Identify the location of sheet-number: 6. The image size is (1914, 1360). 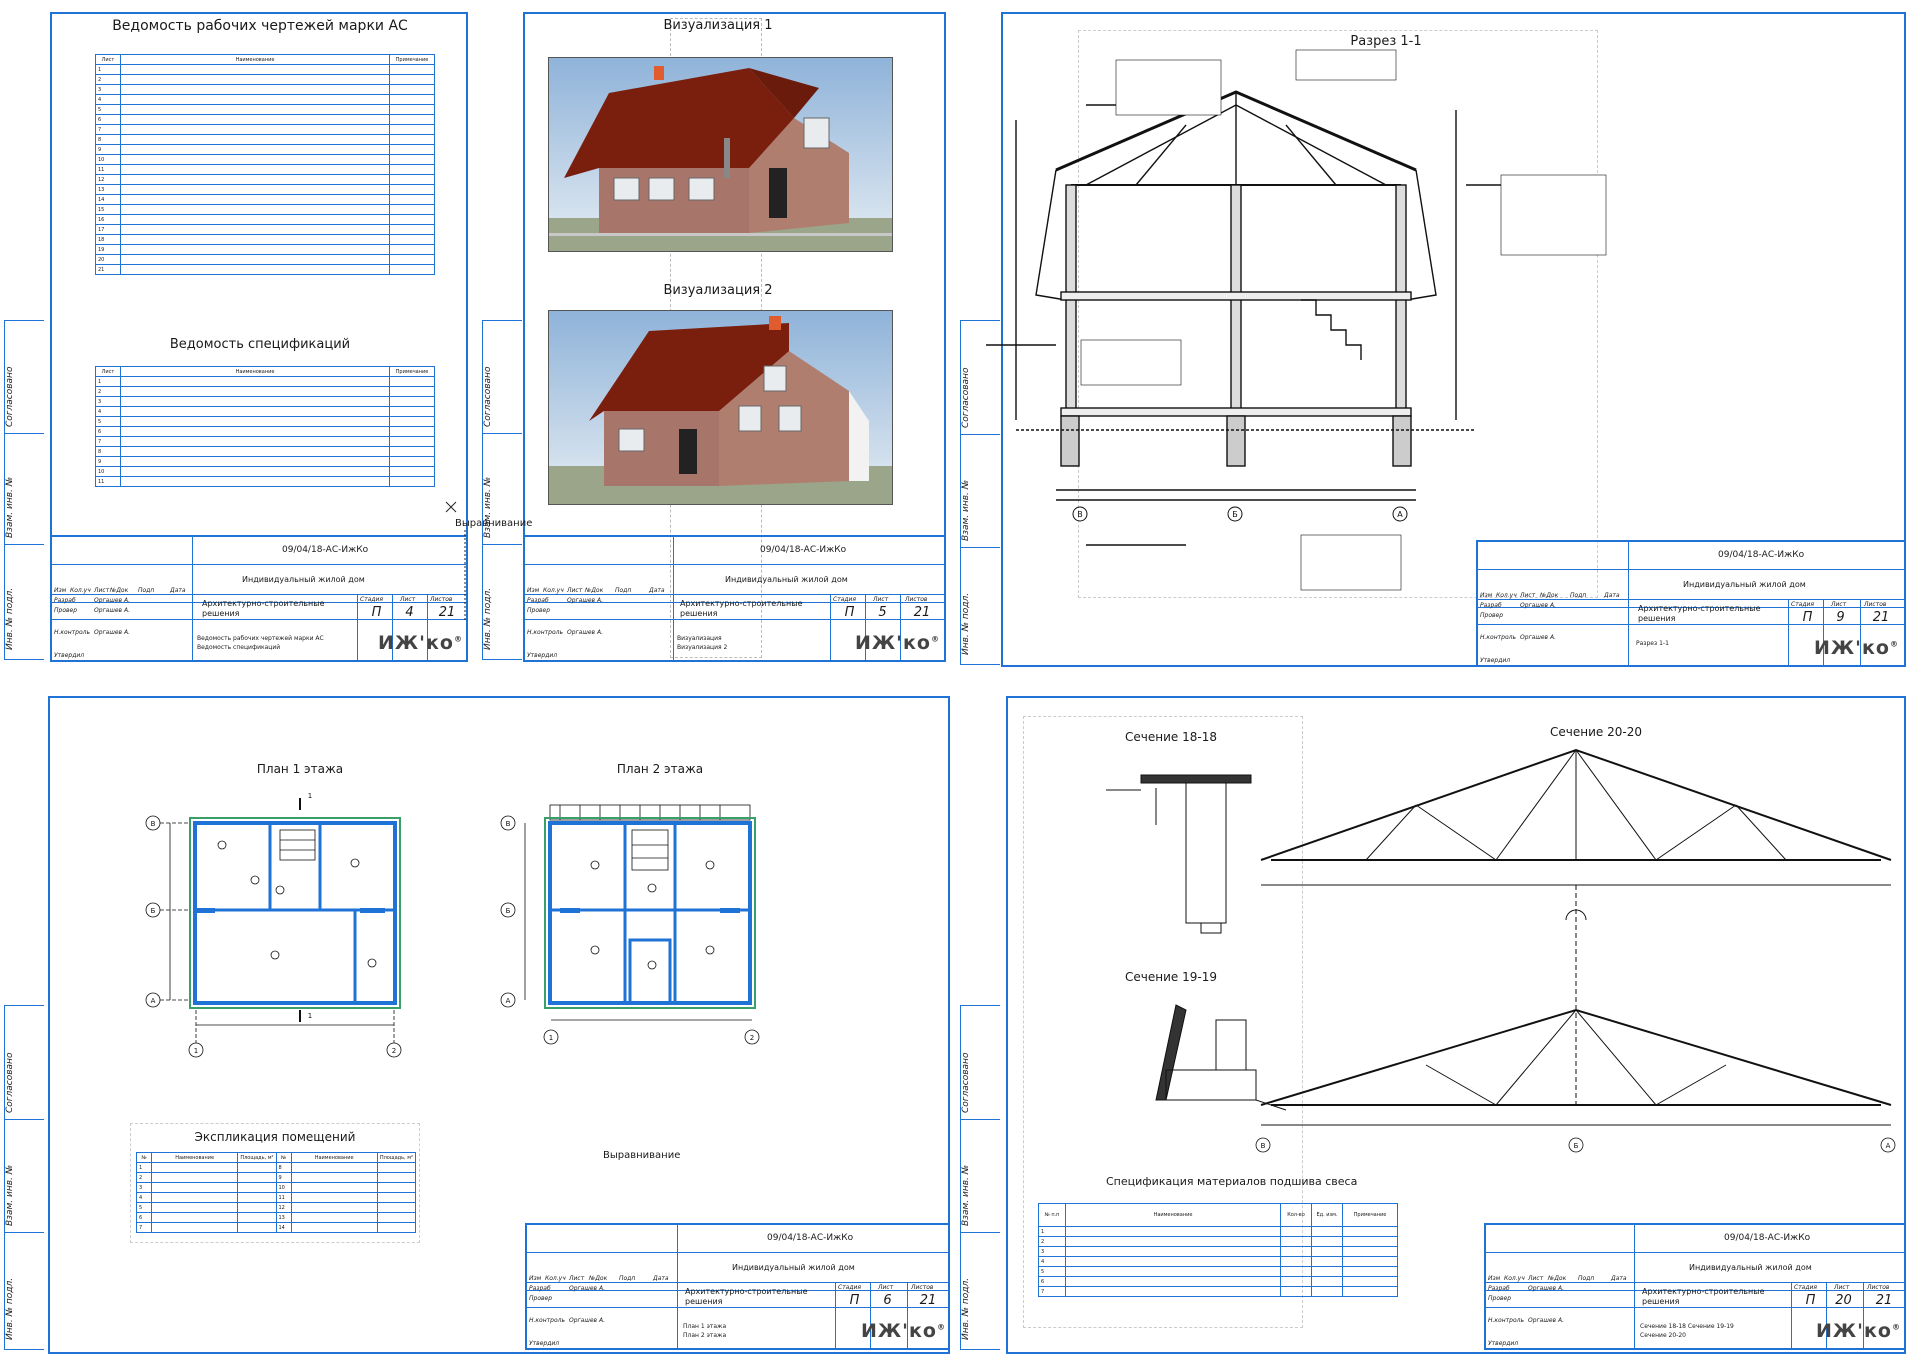
(887, 1300).